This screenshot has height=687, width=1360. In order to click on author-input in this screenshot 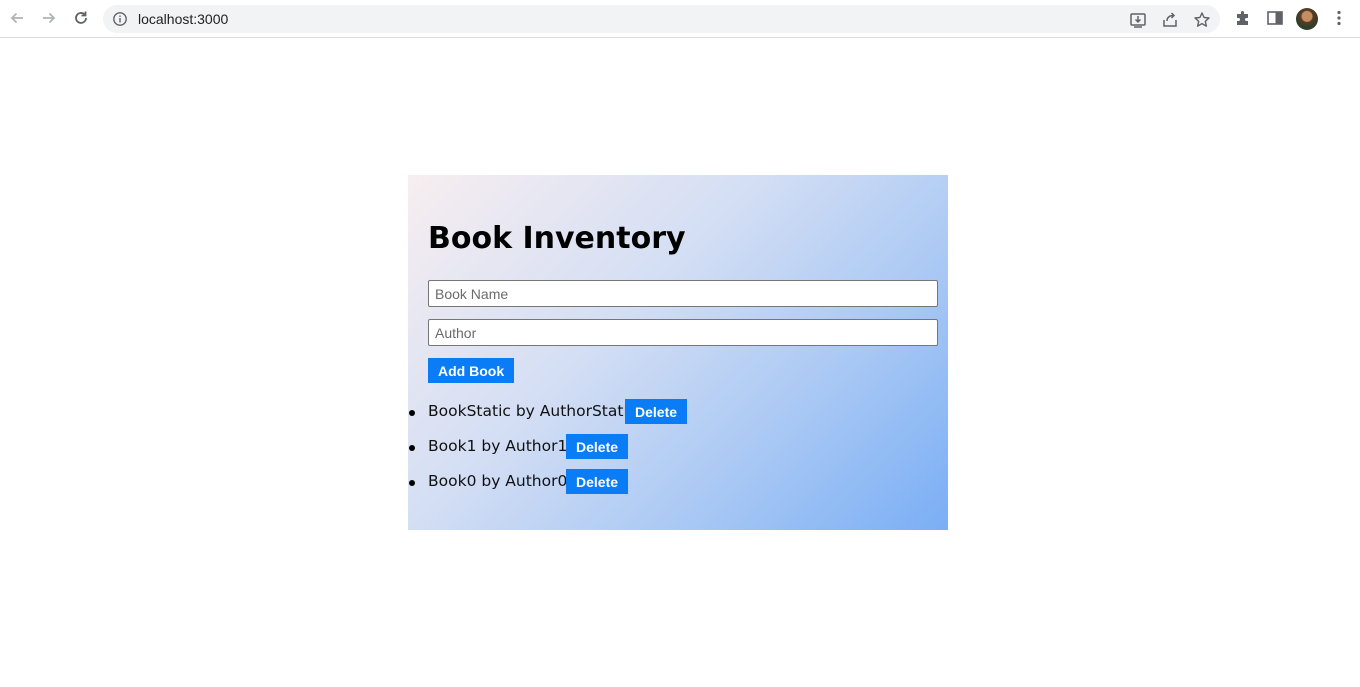, I will do `click(683, 332)`.